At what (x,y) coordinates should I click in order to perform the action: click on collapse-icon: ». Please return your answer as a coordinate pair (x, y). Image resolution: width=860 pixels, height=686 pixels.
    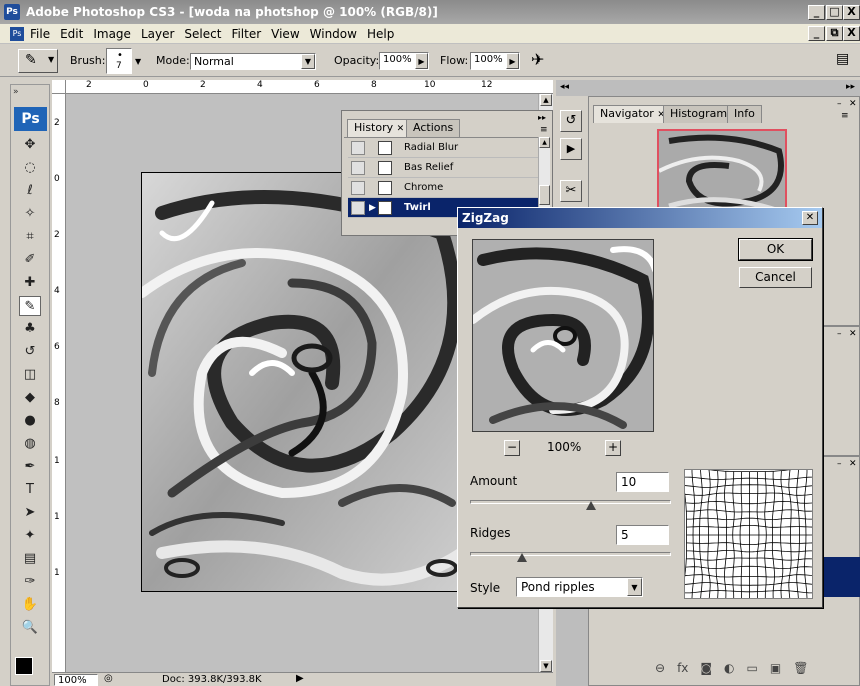
    Looking at the image, I should click on (16, 92).